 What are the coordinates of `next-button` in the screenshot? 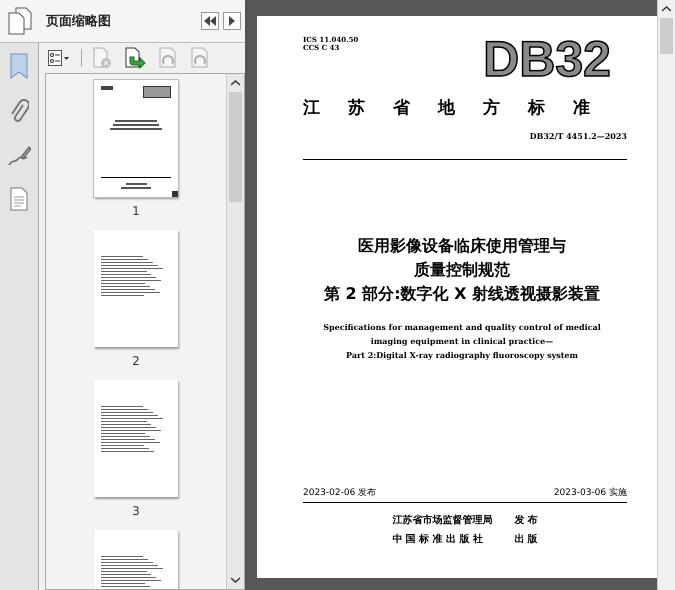 It's located at (232, 21).